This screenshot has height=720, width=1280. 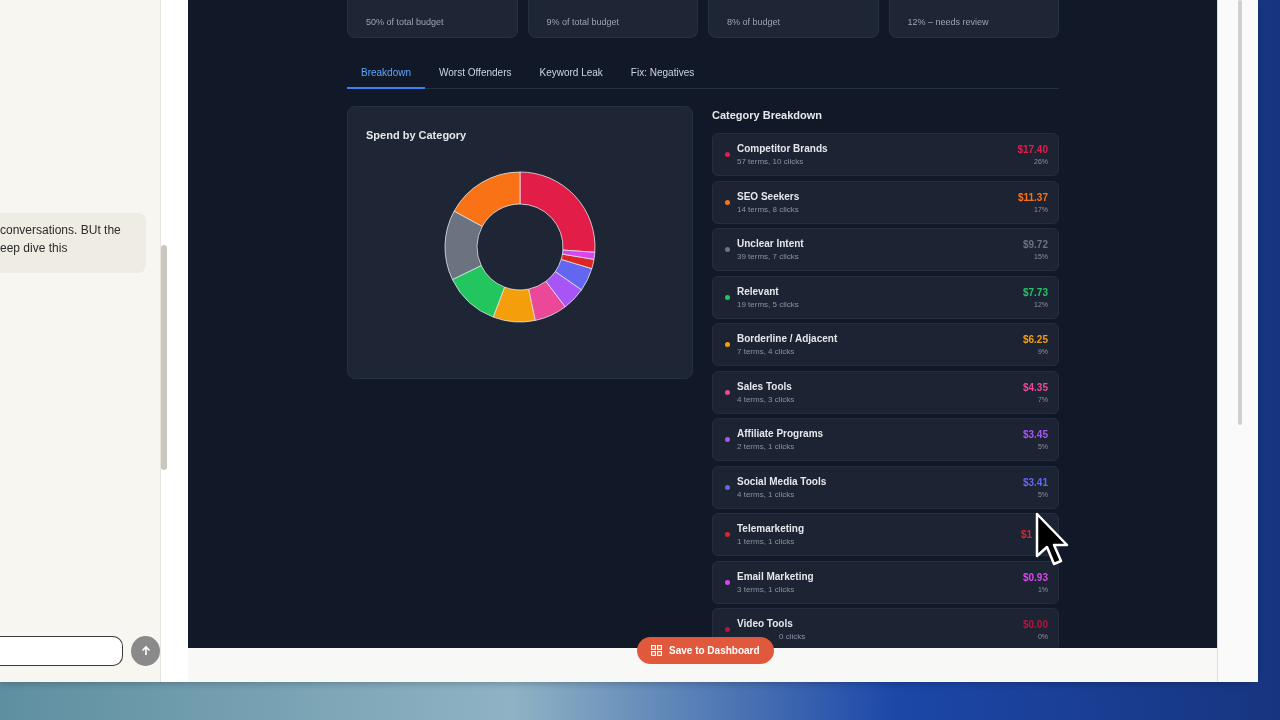 What do you see at coordinates (1035, 577) in the screenshot?
I see `category-amount: $0.93` at bounding box center [1035, 577].